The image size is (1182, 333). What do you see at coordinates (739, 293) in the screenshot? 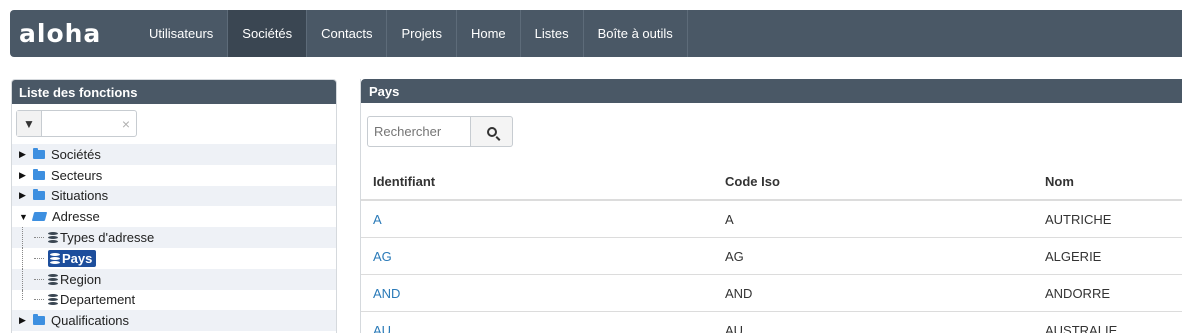
I see `row-code-iso: AND` at bounding box center [739, 293].